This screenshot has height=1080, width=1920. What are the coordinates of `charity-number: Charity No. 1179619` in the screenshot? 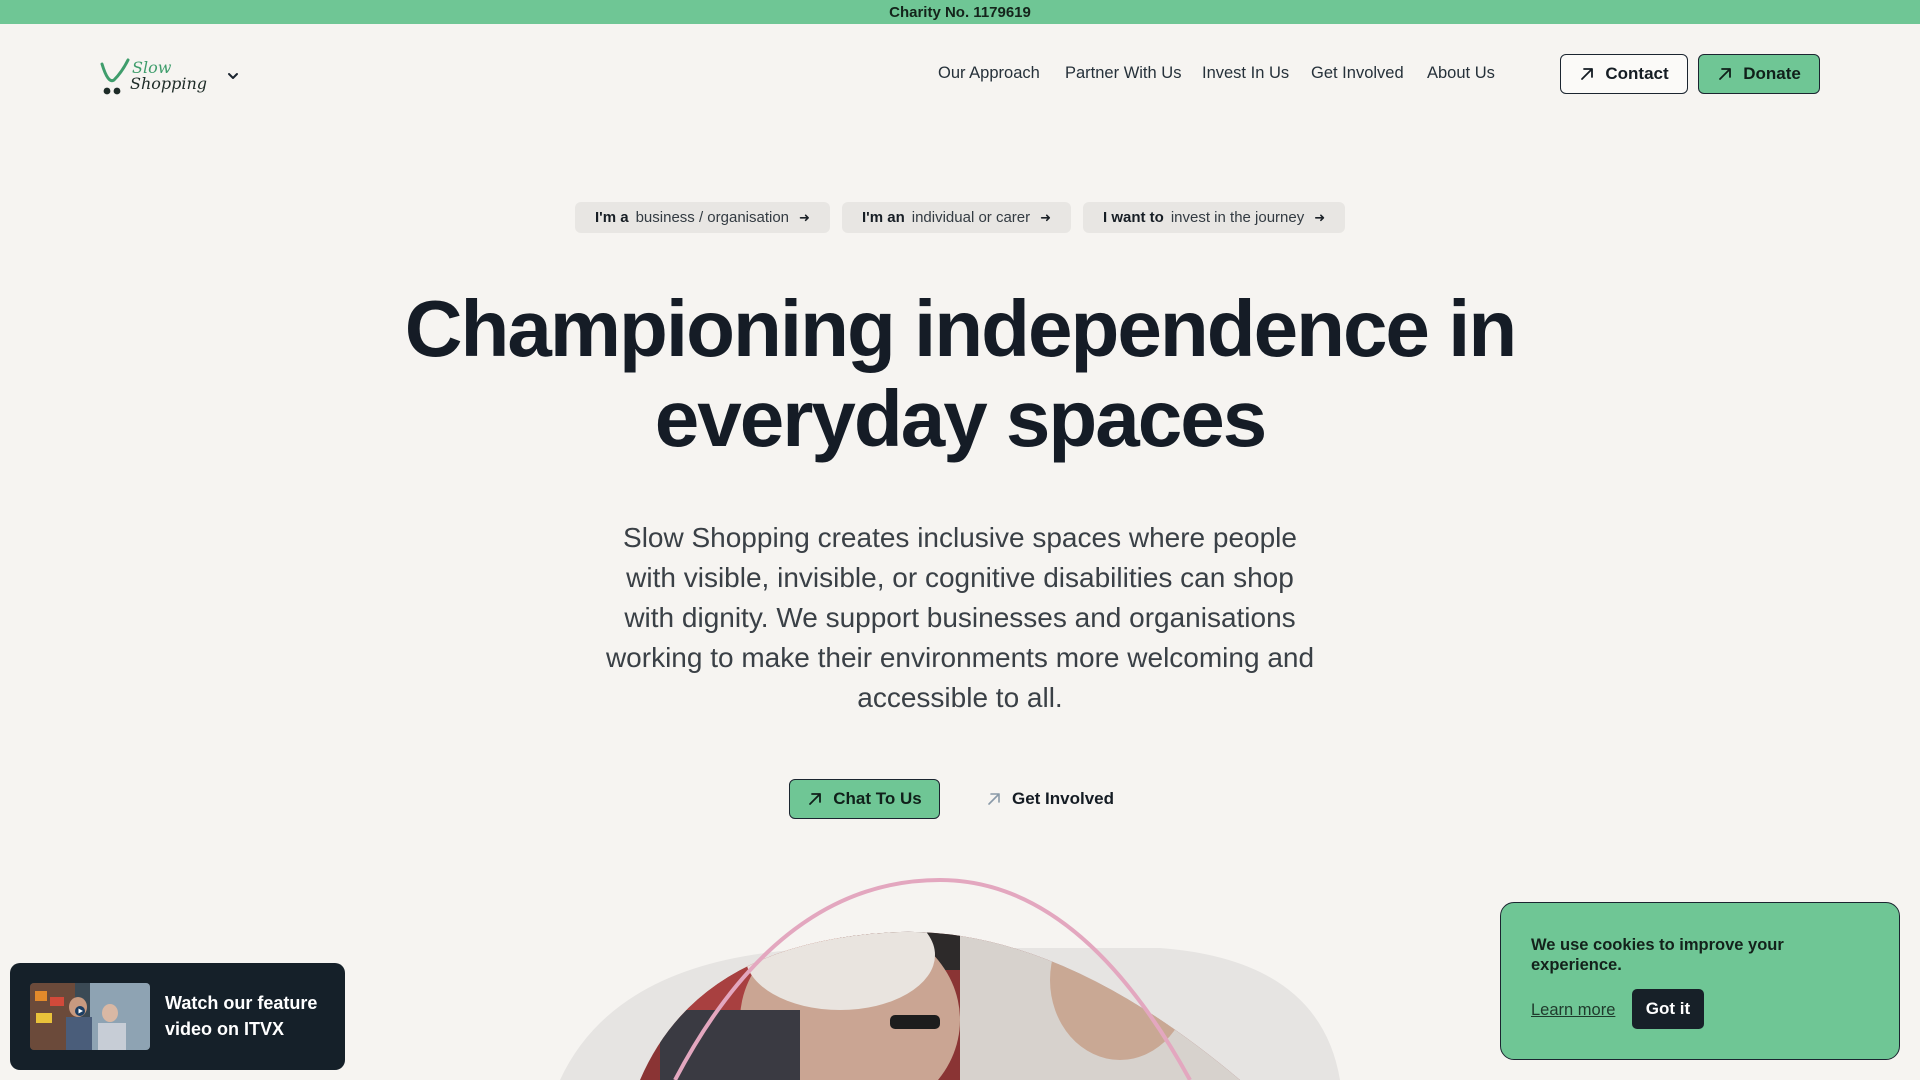 It's located at (960, 12).